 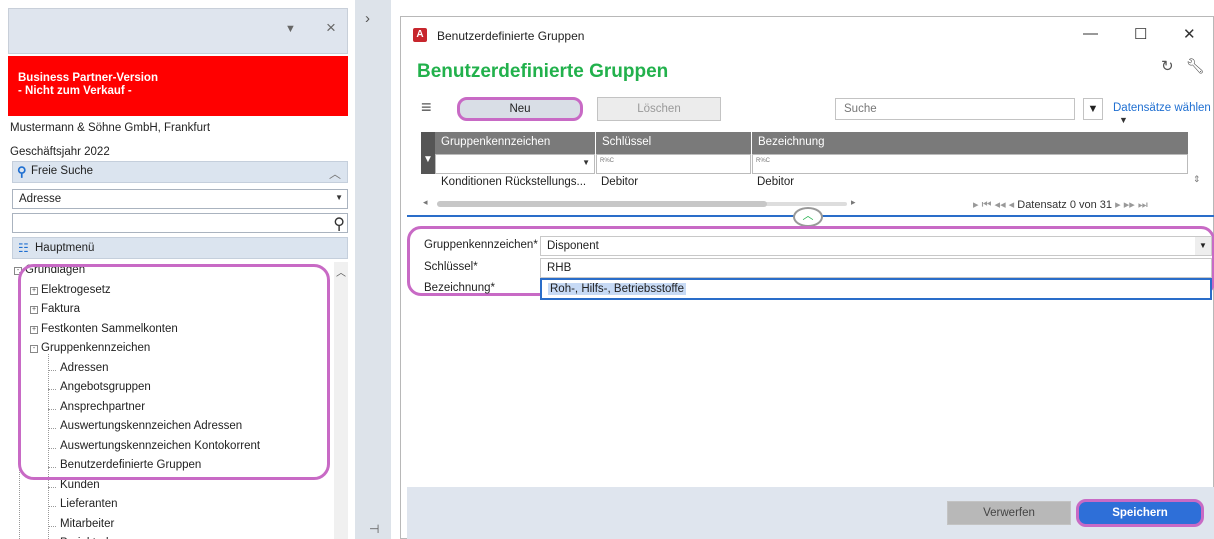 What do you see at coordinates (331, 28) in the screenshot?
I see `close-icon: ×` at bounding box center [331, 28].